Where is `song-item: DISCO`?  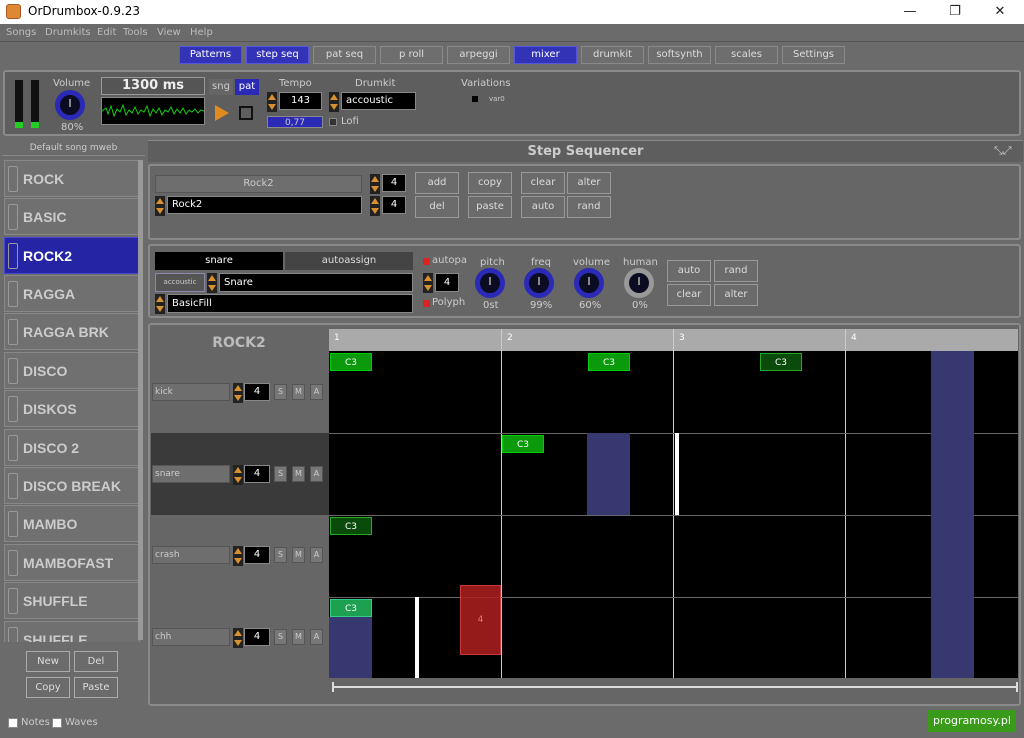 song-item: DISCO is located at coordinates (72, 370).